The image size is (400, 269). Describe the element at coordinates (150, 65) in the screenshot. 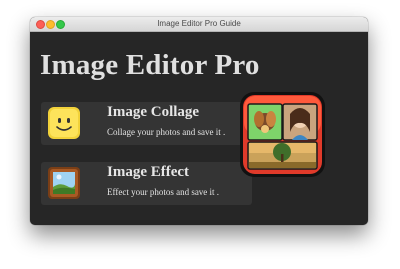

I see `app-title: Image Editor Pro` at that location.